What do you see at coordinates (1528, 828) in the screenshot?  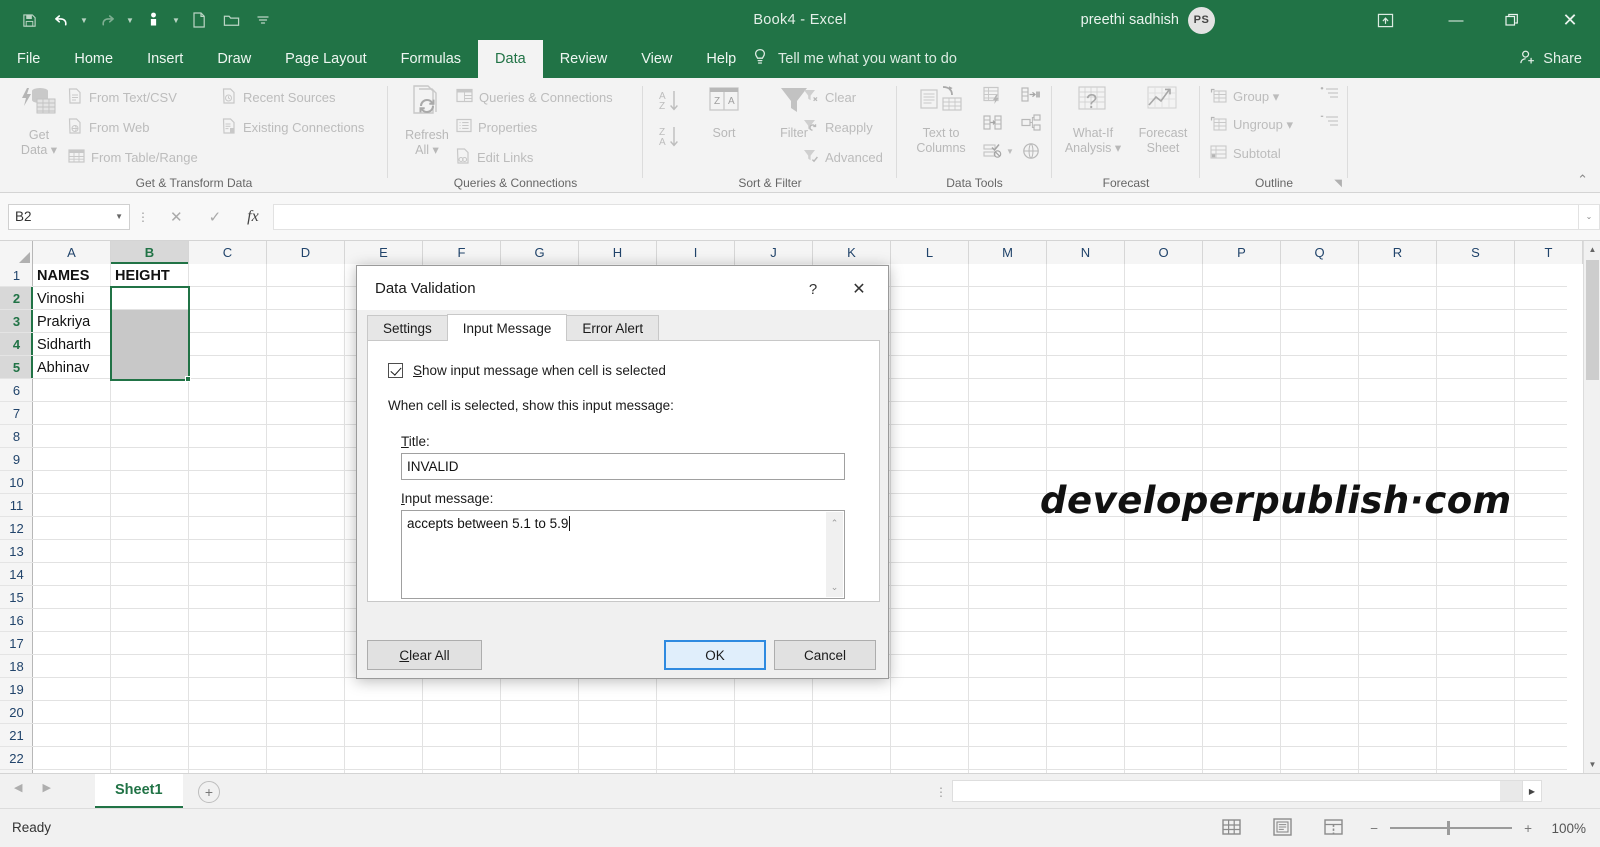 I see `zoom-in-button: +` at bounding box center [1528, 828].